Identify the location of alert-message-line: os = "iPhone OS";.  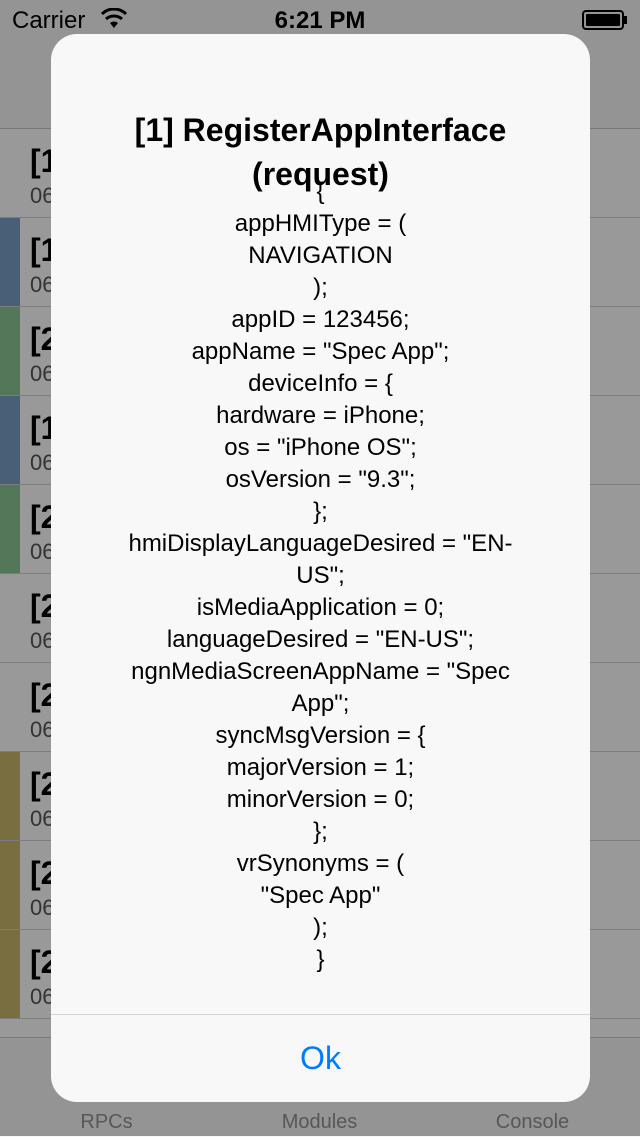
(320, 447).